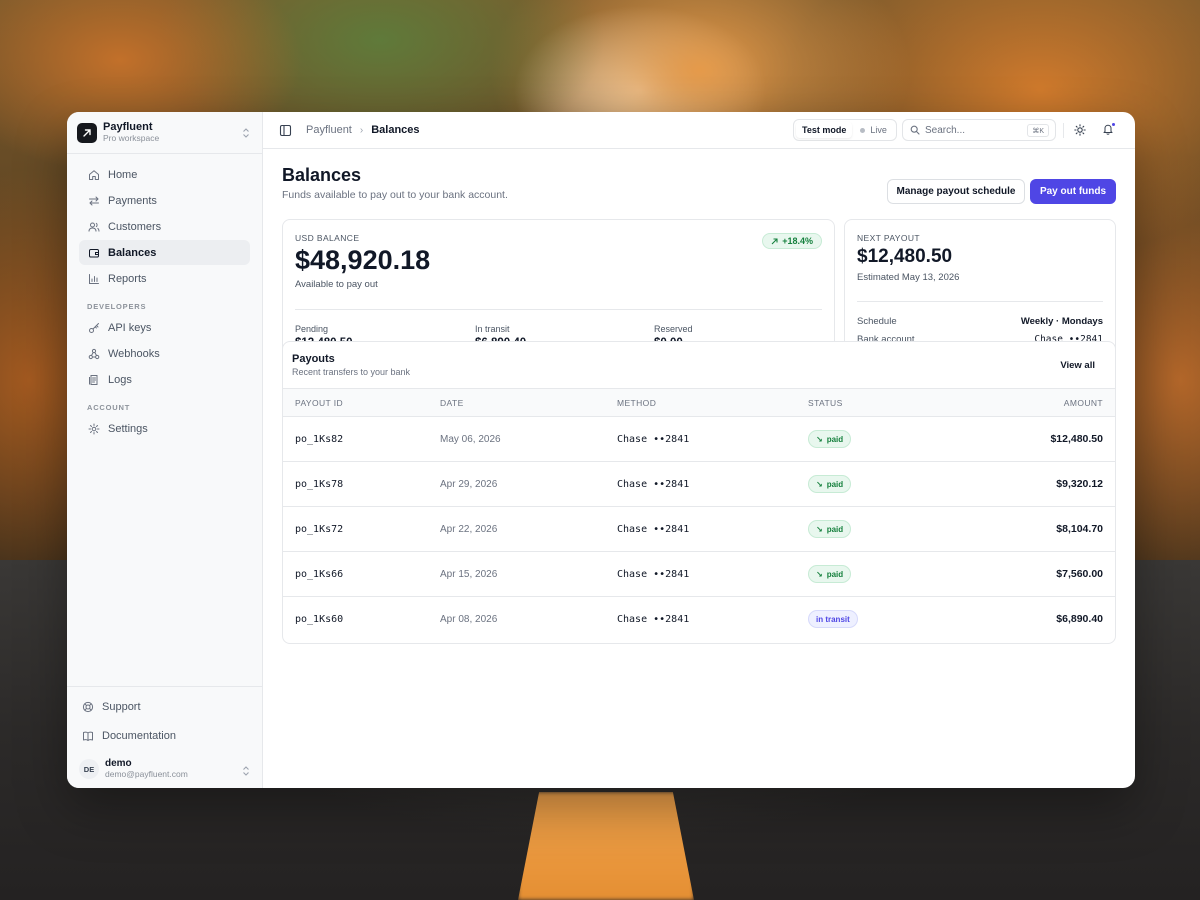  What do you see at coordinates (673, 329) in the screenshot?
I see `stat-label: Reserved` at bounding box center [673, 329].